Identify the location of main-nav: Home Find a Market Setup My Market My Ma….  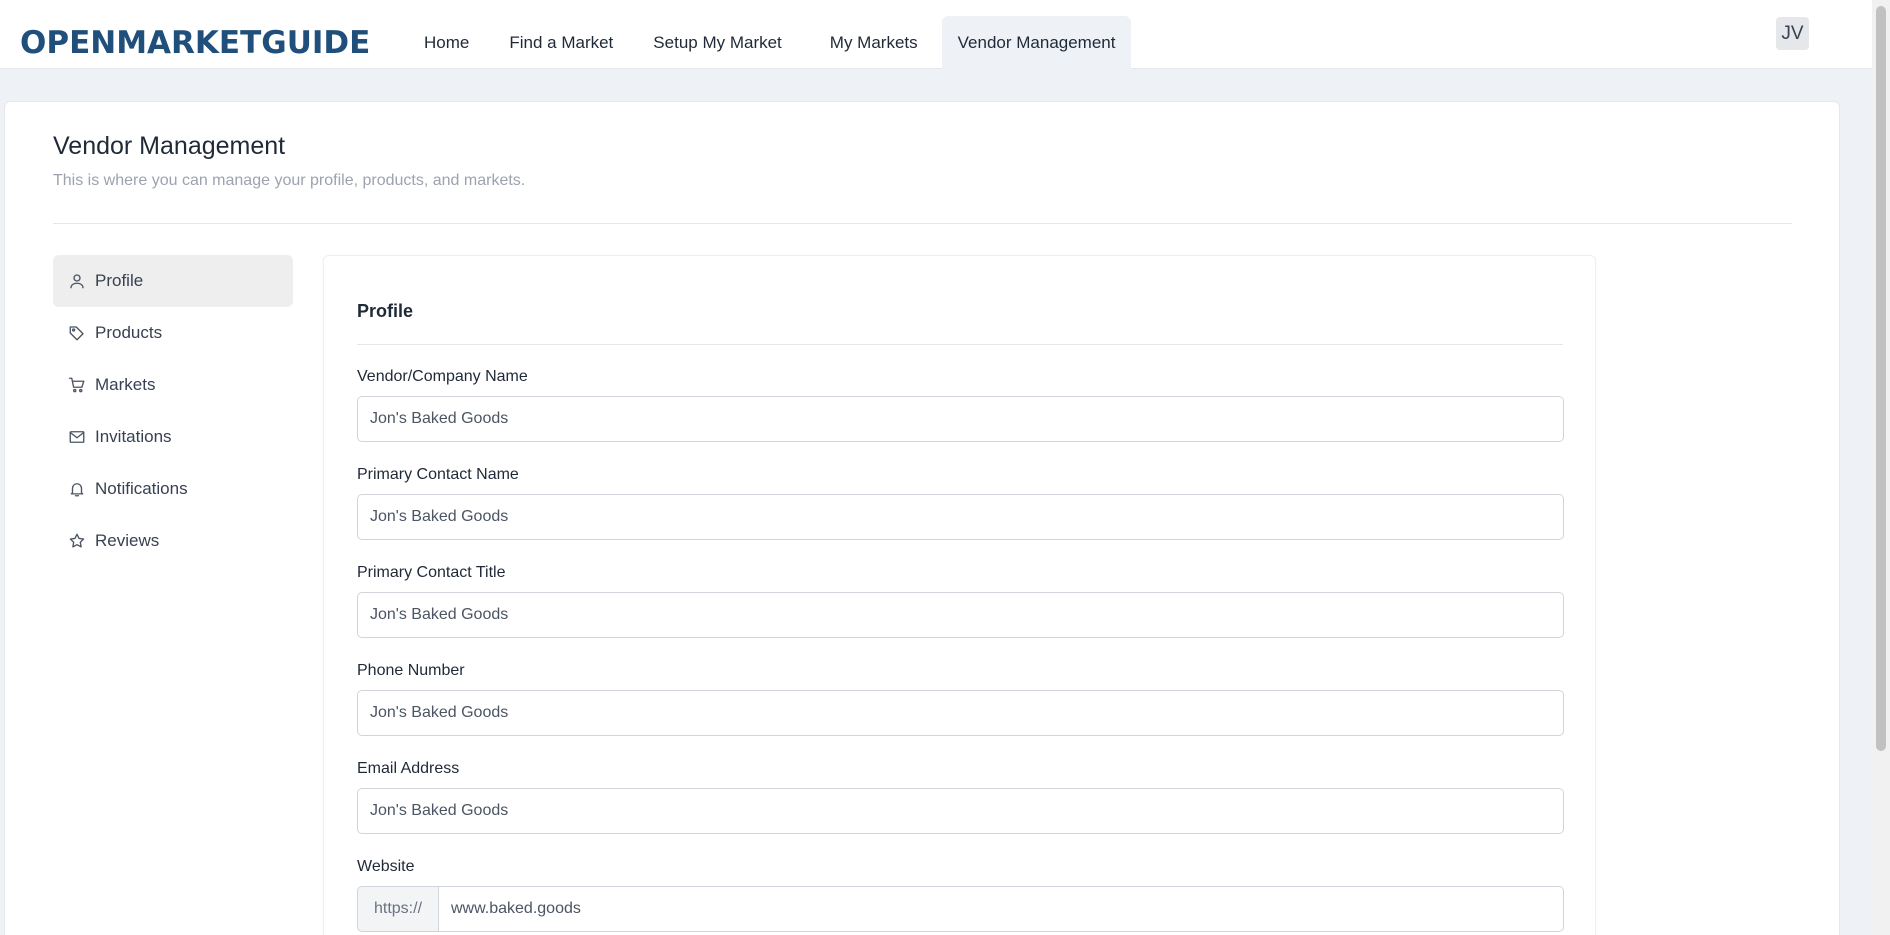
(773, 42).